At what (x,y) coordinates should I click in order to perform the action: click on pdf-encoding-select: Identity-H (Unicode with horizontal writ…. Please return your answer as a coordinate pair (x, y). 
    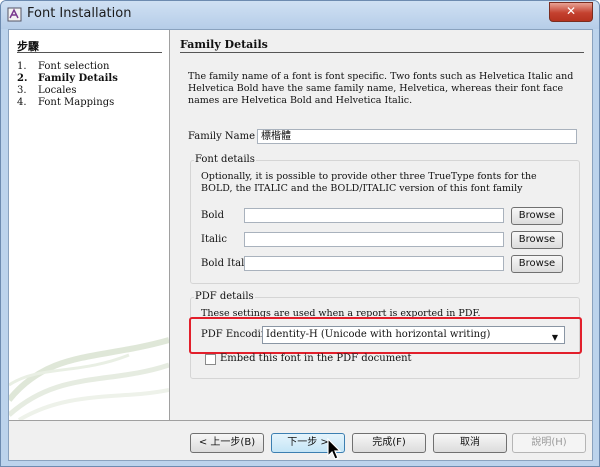
    Looking at the image, I should click on (413, 335).